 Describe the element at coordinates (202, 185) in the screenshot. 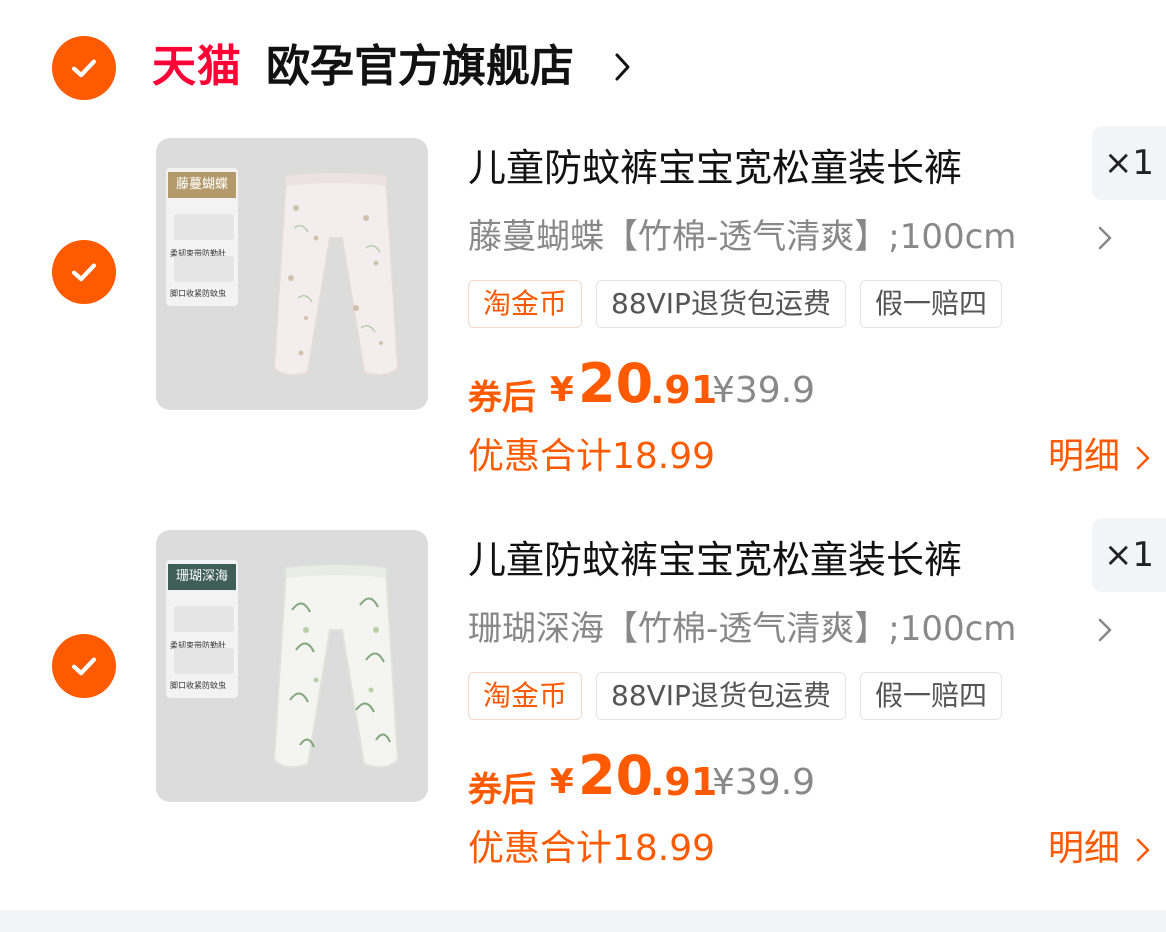

I see `thumb-variant-tag: 藤蔓蝴蝶` at that location.